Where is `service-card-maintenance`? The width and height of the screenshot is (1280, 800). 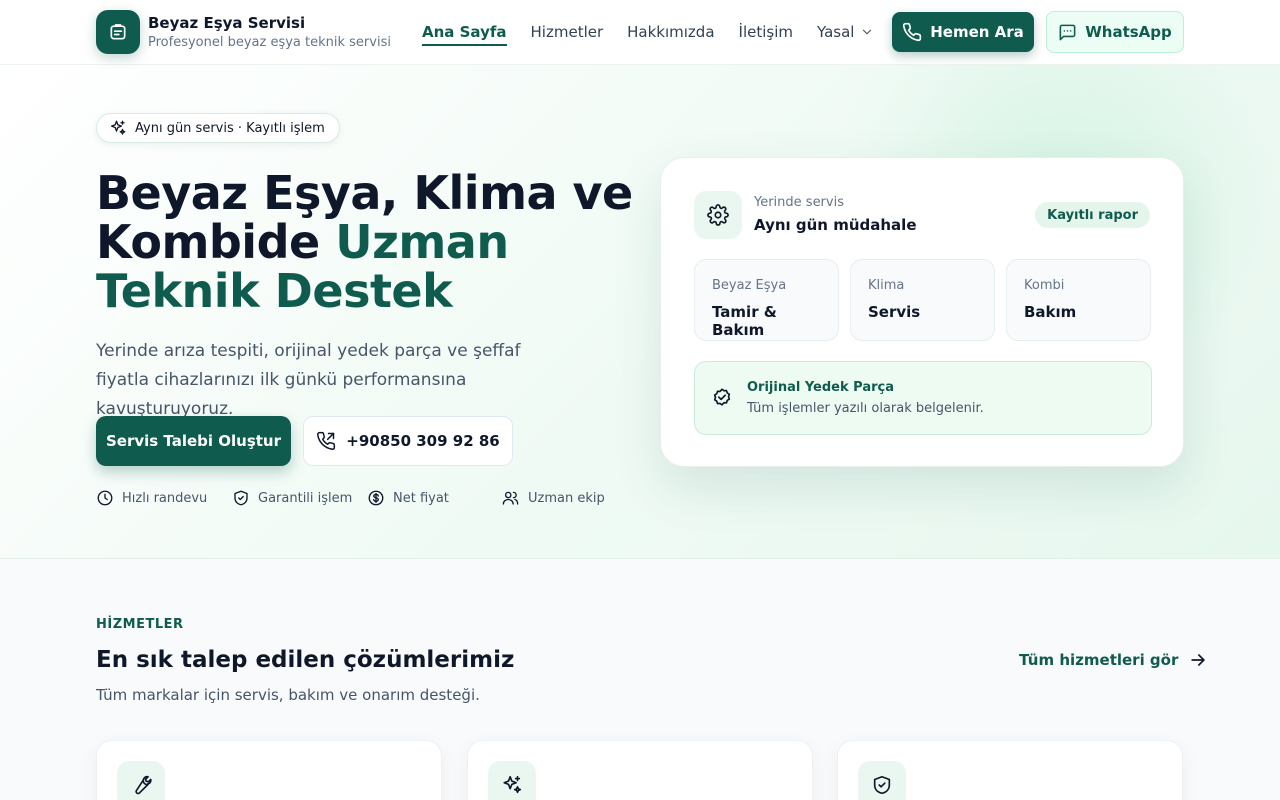 service-card-maintenance is located at coordinates (640, 770).